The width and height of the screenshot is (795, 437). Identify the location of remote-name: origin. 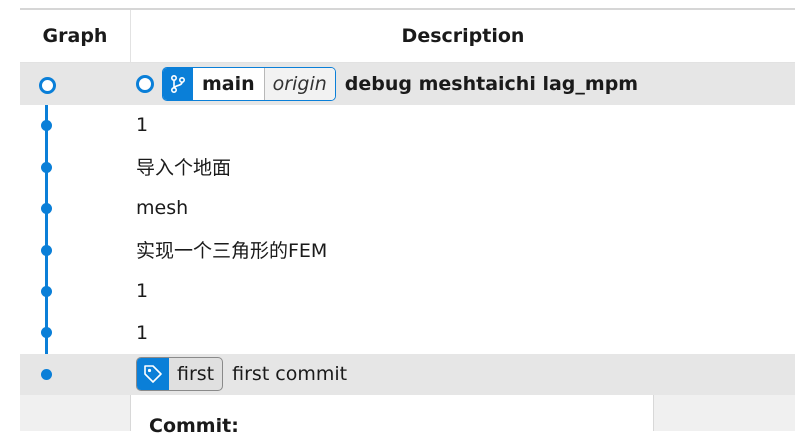
(299, 83).